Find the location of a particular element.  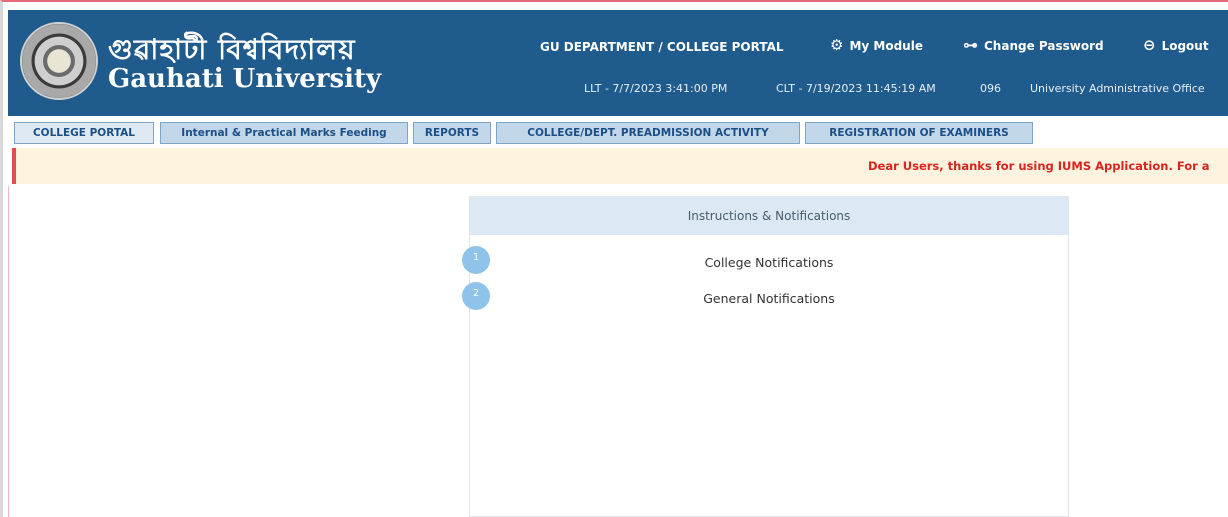

office-code: 096 is located at coordinates (990, 88).